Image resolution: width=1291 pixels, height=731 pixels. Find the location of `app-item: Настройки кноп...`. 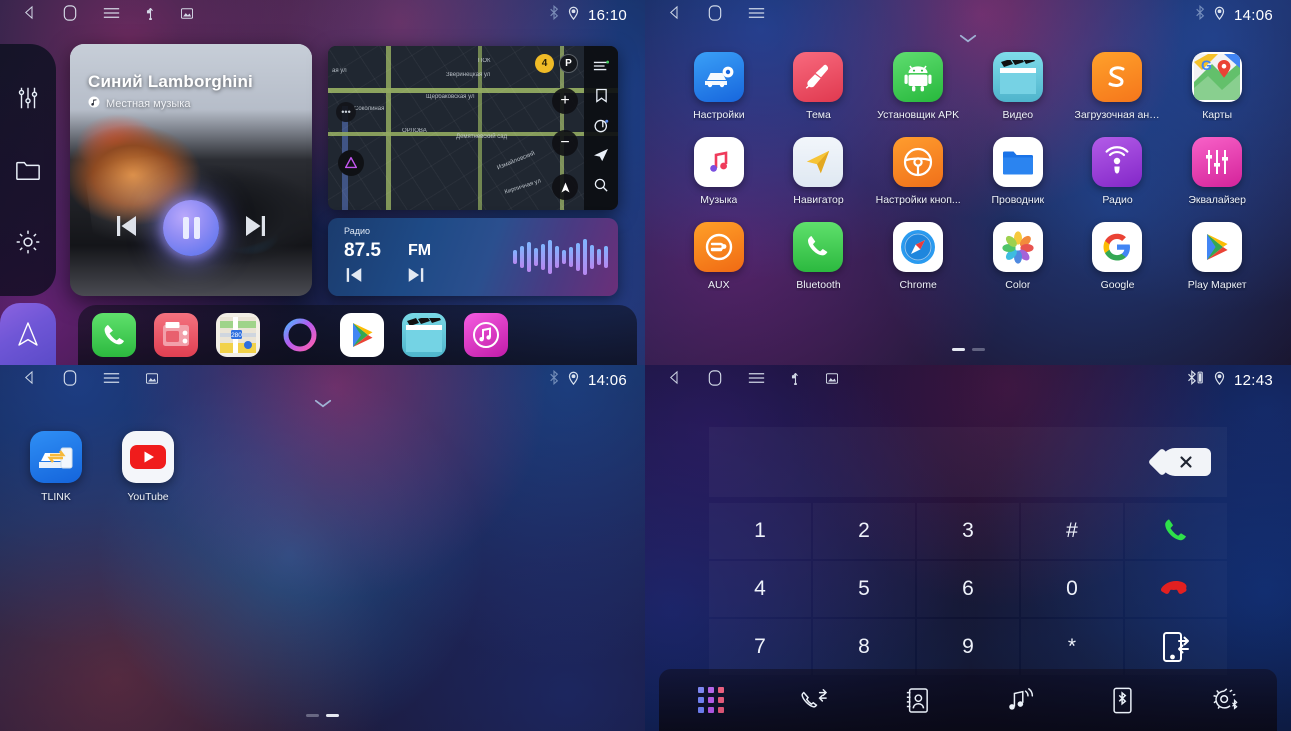

app-item: Настройки кноп... is located at coordinates (918, 171).